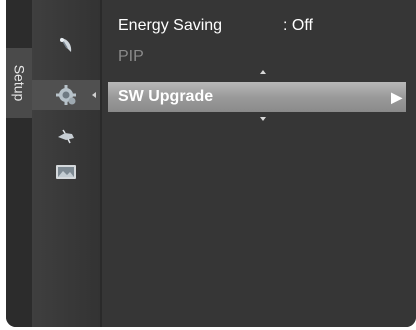  Describe the element at coordinates (131, 56) in the screenshot. I see `pip-label: PIP` at that location.